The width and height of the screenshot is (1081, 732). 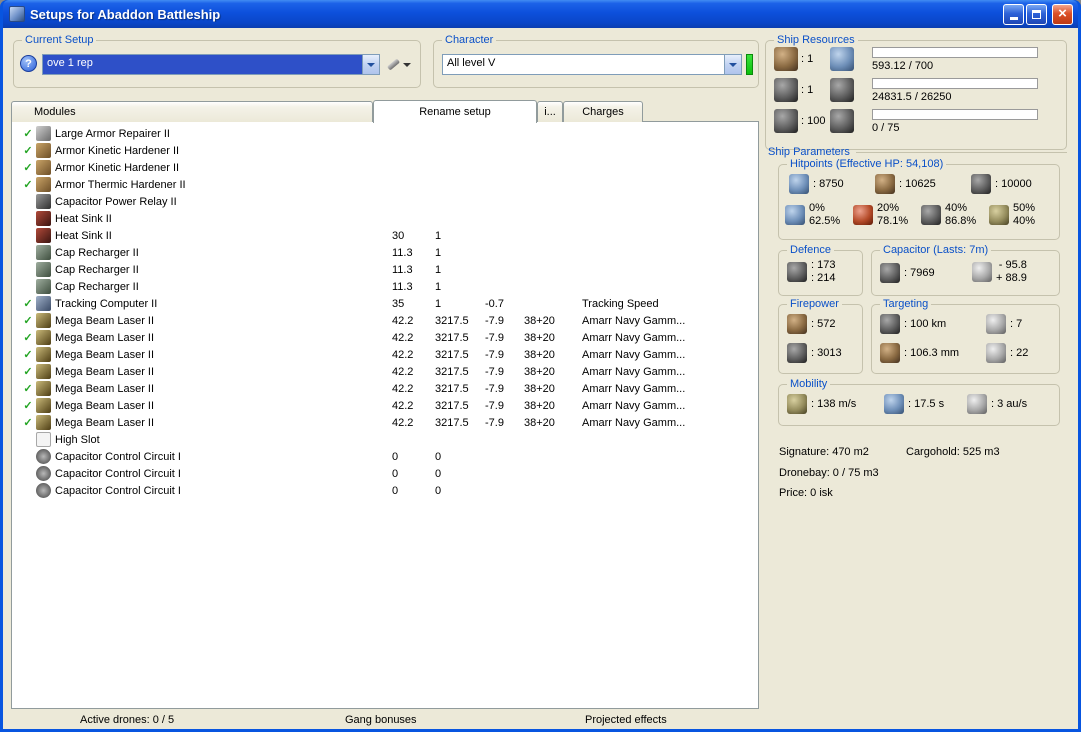 I want to click on defence-icon, so click(x=797, y=272).